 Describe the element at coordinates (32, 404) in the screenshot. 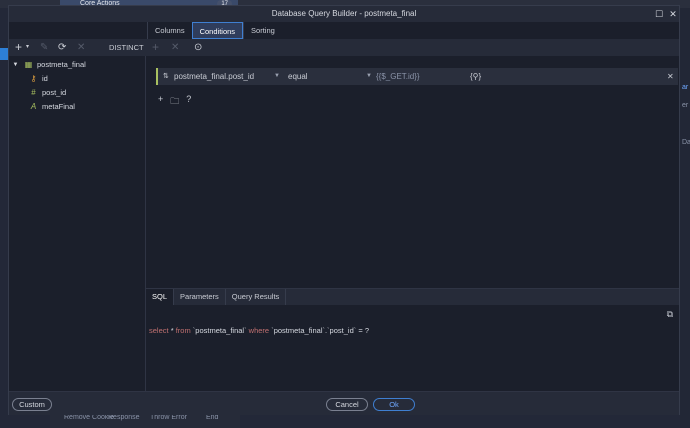

I see `custom-button: Custom` at that location.